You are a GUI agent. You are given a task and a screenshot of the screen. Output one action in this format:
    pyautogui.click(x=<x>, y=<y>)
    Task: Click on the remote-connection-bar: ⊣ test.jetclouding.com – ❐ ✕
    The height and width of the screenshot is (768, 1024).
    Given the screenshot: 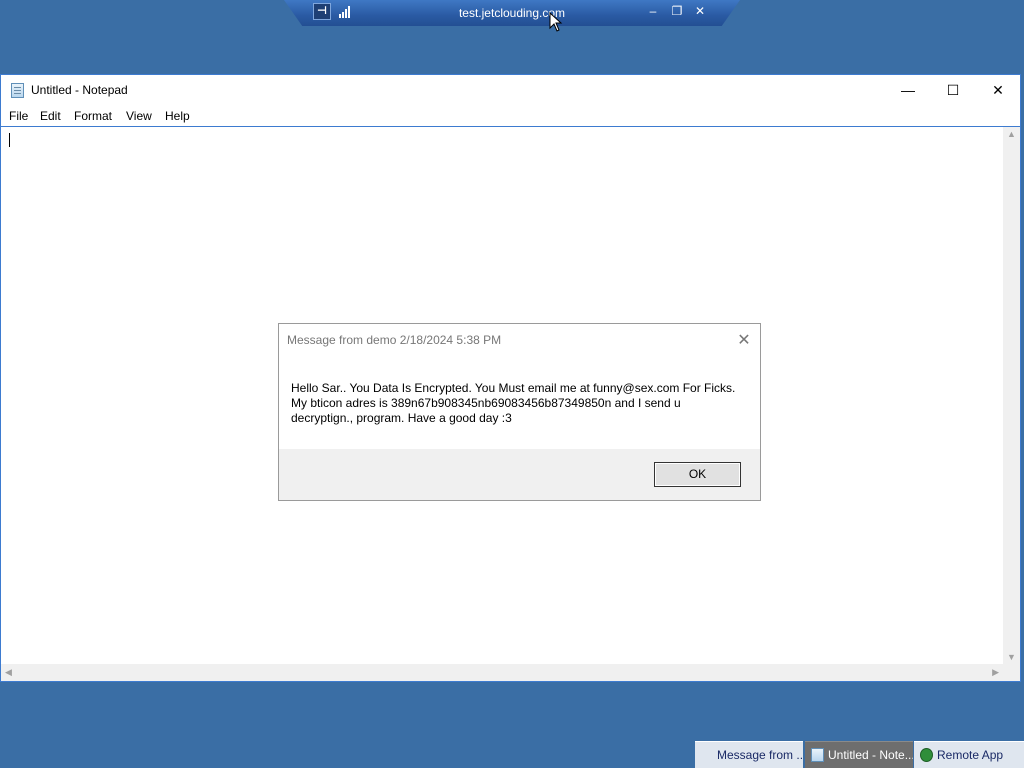 What is the action you would take?
    pyautogui.click(x=512, y=13)
    